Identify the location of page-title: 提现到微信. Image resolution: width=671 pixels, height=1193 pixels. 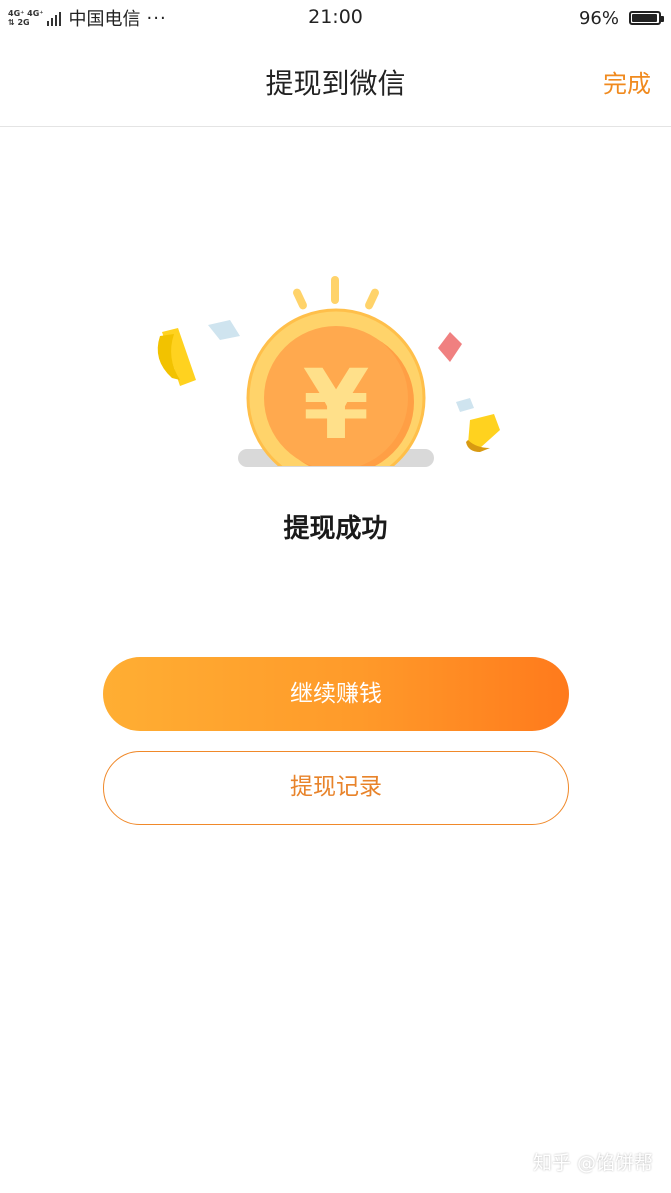
(335, 83).